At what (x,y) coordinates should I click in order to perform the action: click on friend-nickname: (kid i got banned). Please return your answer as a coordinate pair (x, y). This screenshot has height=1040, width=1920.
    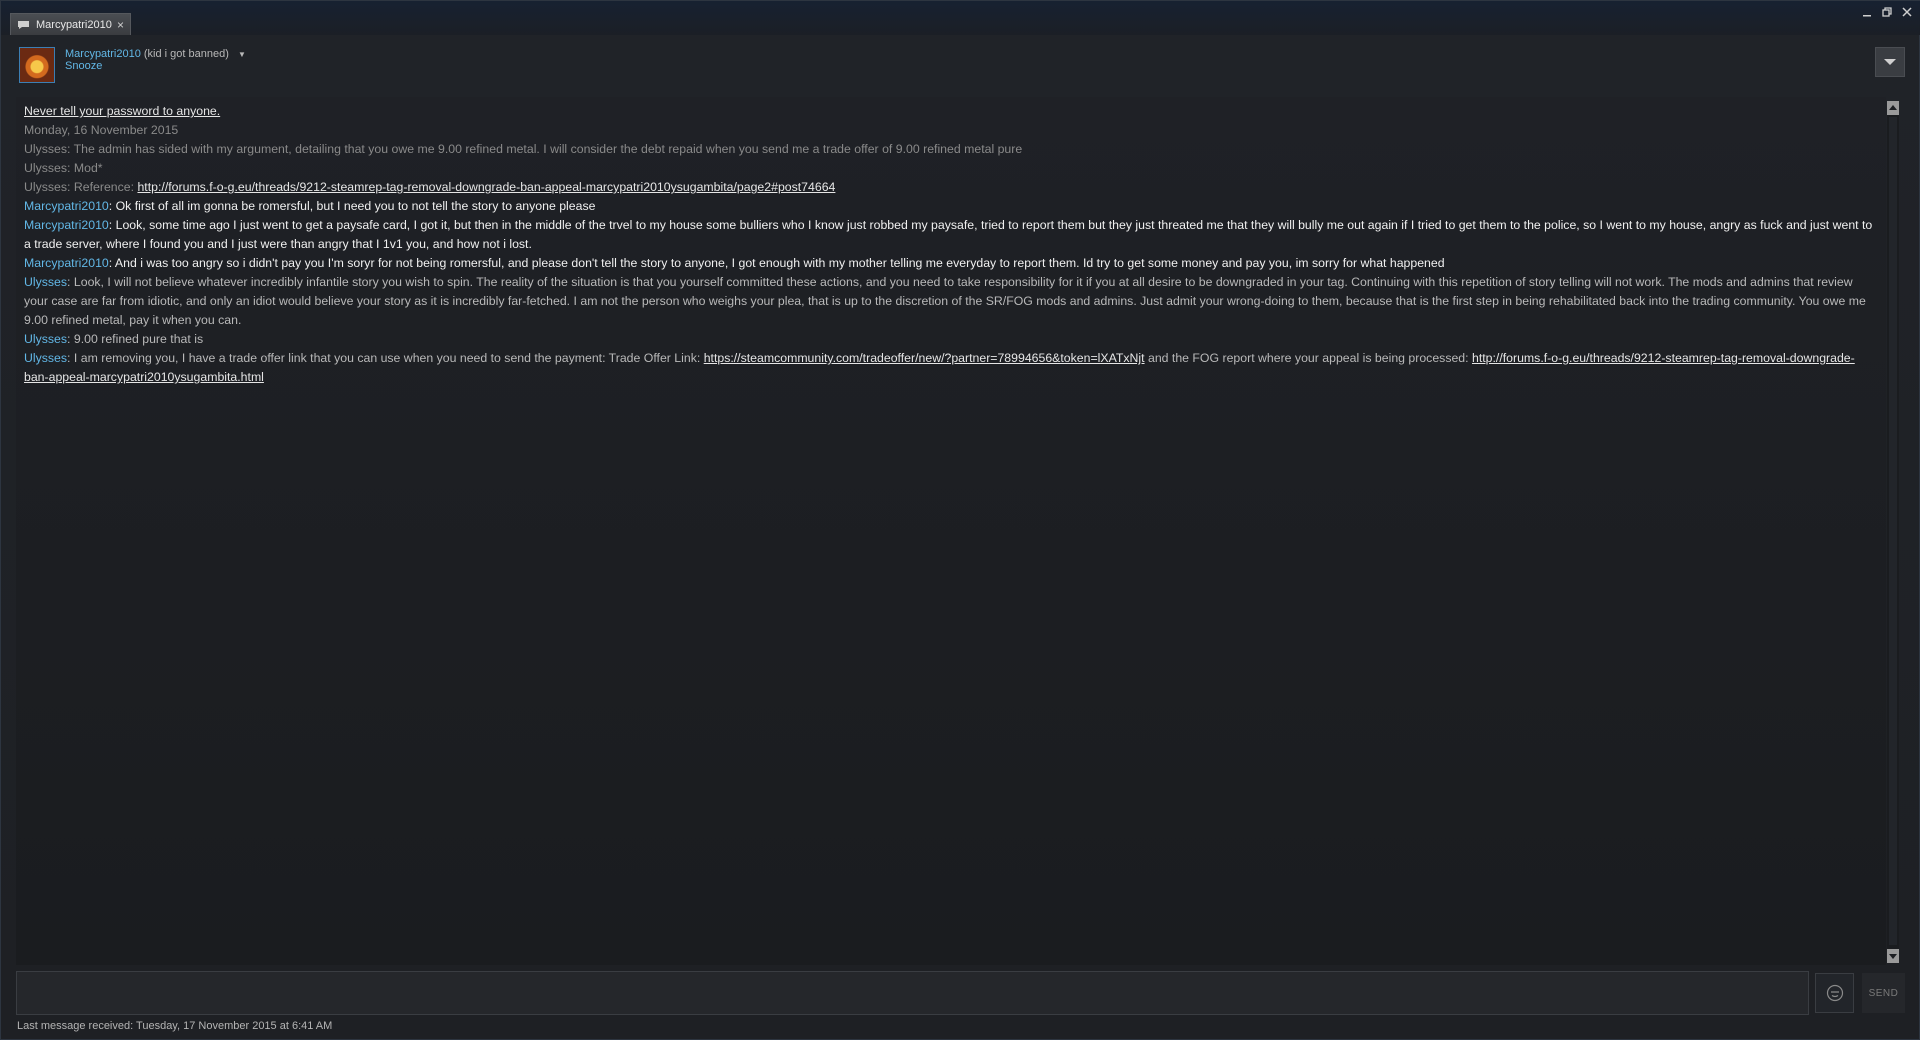
    Looking at the image, I should click on (186, 54).